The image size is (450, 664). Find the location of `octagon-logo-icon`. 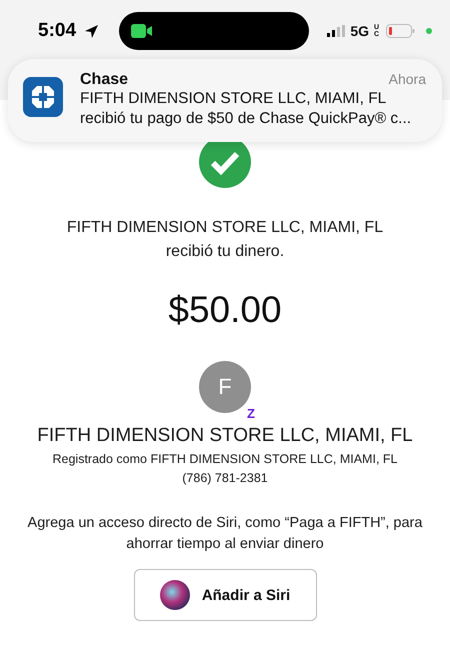

octagon-logo-icon is located at coordinates (43, 97).